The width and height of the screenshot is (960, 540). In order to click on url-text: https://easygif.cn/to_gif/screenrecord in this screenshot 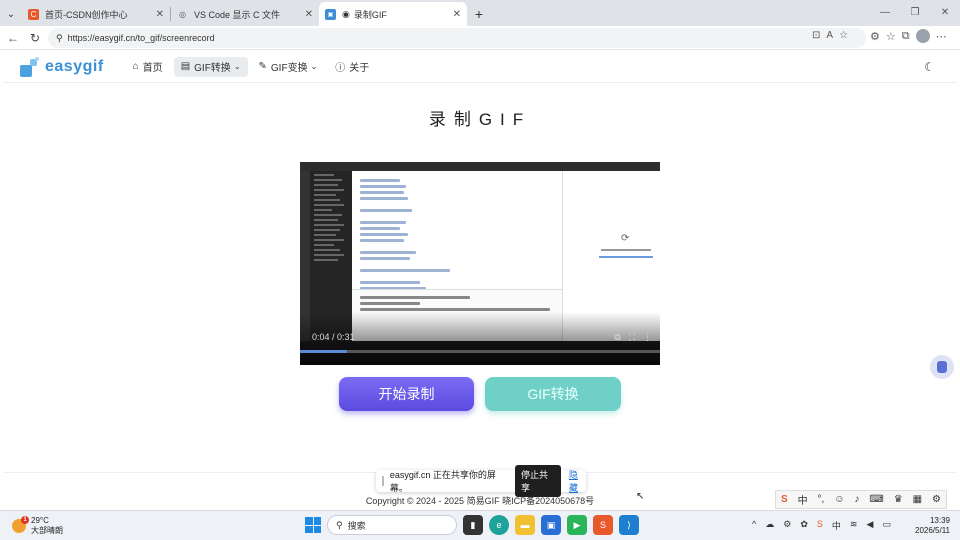, I will do `click(141, 38)`.